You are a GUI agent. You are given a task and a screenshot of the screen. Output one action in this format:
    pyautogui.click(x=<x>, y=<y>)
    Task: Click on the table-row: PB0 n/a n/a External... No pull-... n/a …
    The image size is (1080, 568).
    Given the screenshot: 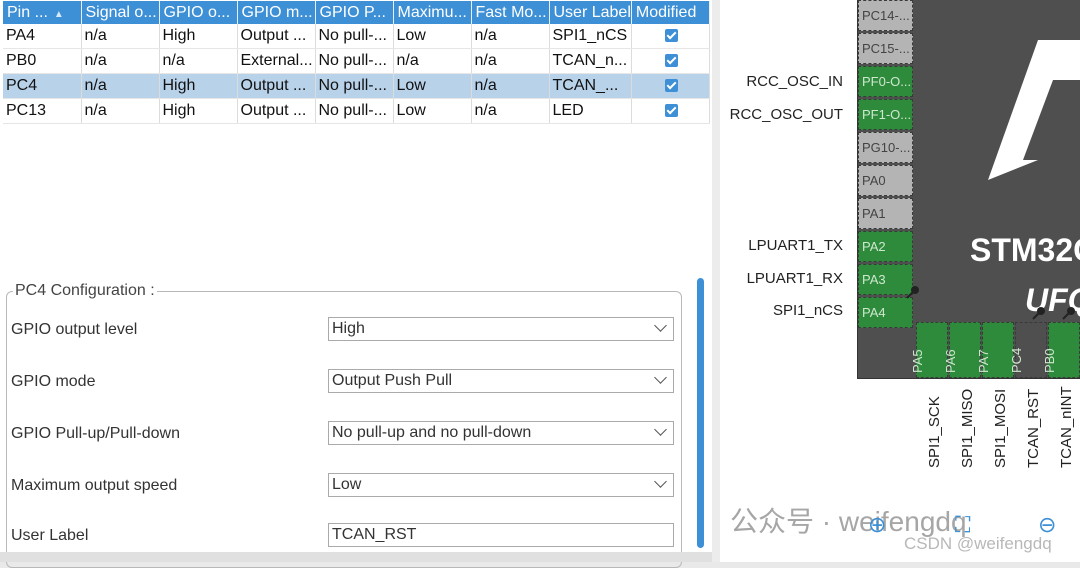 What is the action you would take?
    pyautogui.click(x=356, y=61)
    